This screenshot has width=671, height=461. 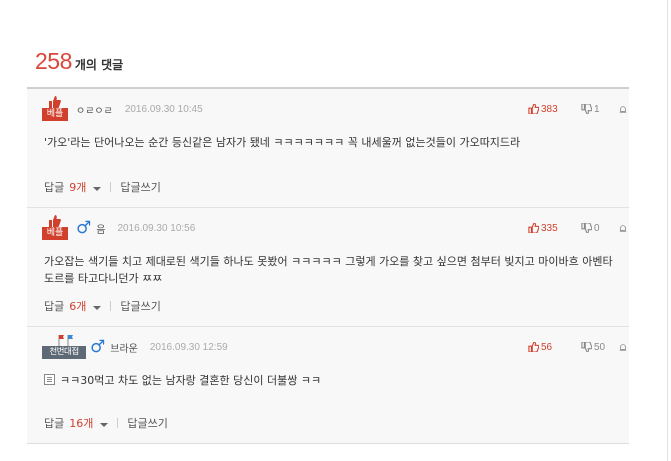 I want to click on reply-count: 6개, so click(x=78, y=306).